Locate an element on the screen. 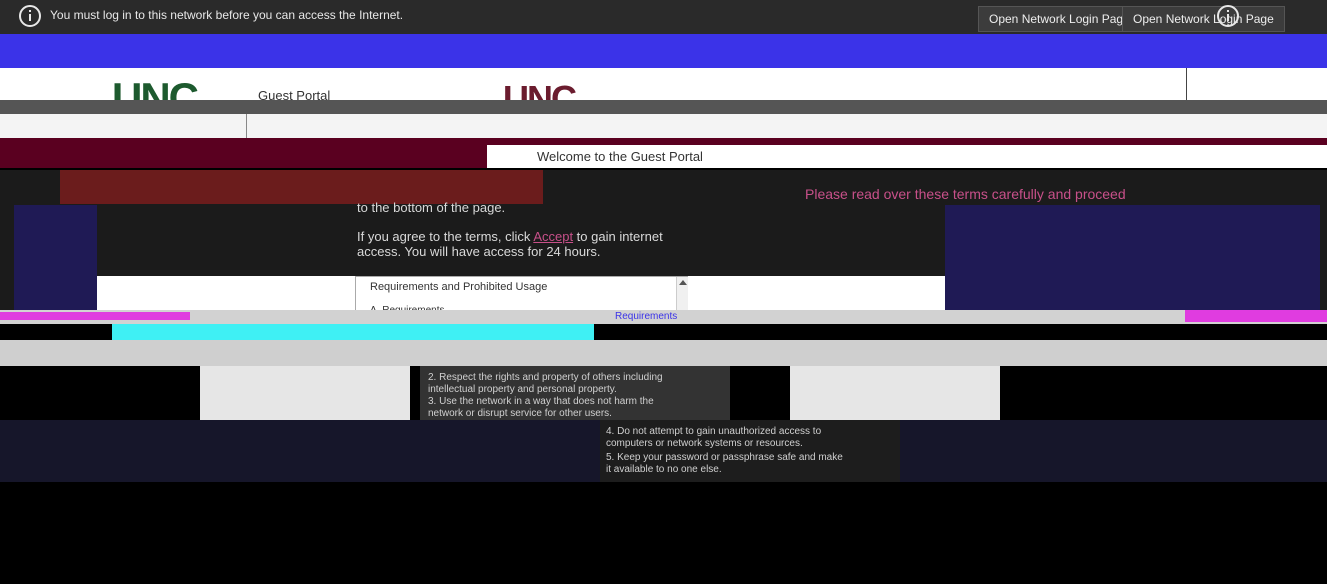 This screenshot has height=584, width=1327. header-strip is located at coordinates (663, 126).